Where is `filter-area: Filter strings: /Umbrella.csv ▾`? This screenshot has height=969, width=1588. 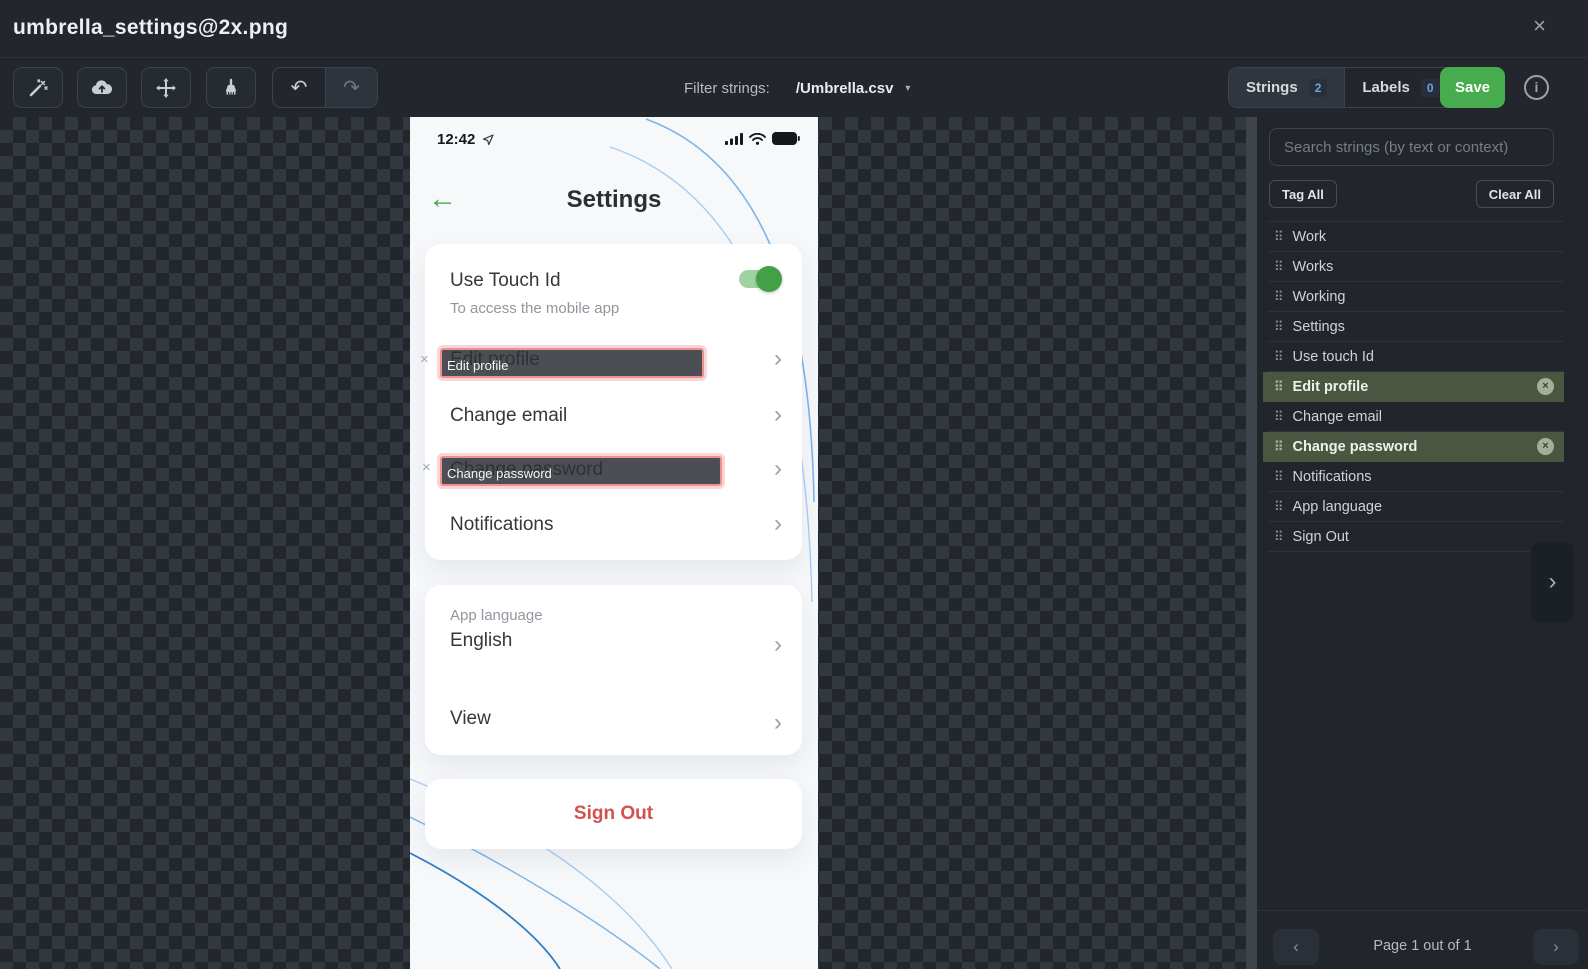
filter-area: Filter strings: /Umbrella.csv ▾ is located at coordinates (797, 88).